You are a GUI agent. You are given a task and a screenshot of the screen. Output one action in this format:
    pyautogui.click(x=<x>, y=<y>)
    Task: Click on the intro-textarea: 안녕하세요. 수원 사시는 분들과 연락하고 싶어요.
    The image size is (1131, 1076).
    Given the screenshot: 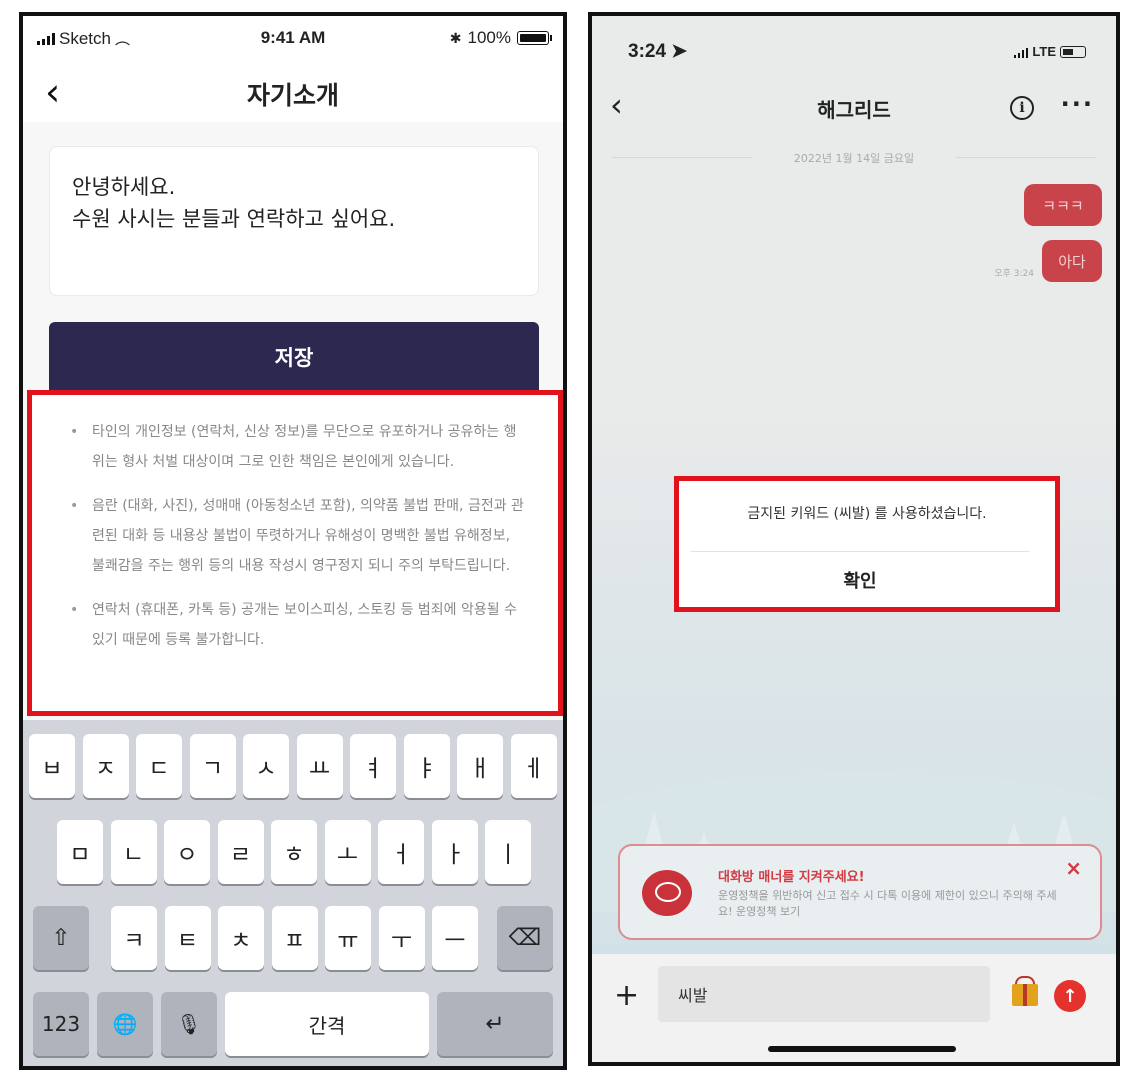 What is the action you would take?
    pyautogui.click(x=294, y=221)
    